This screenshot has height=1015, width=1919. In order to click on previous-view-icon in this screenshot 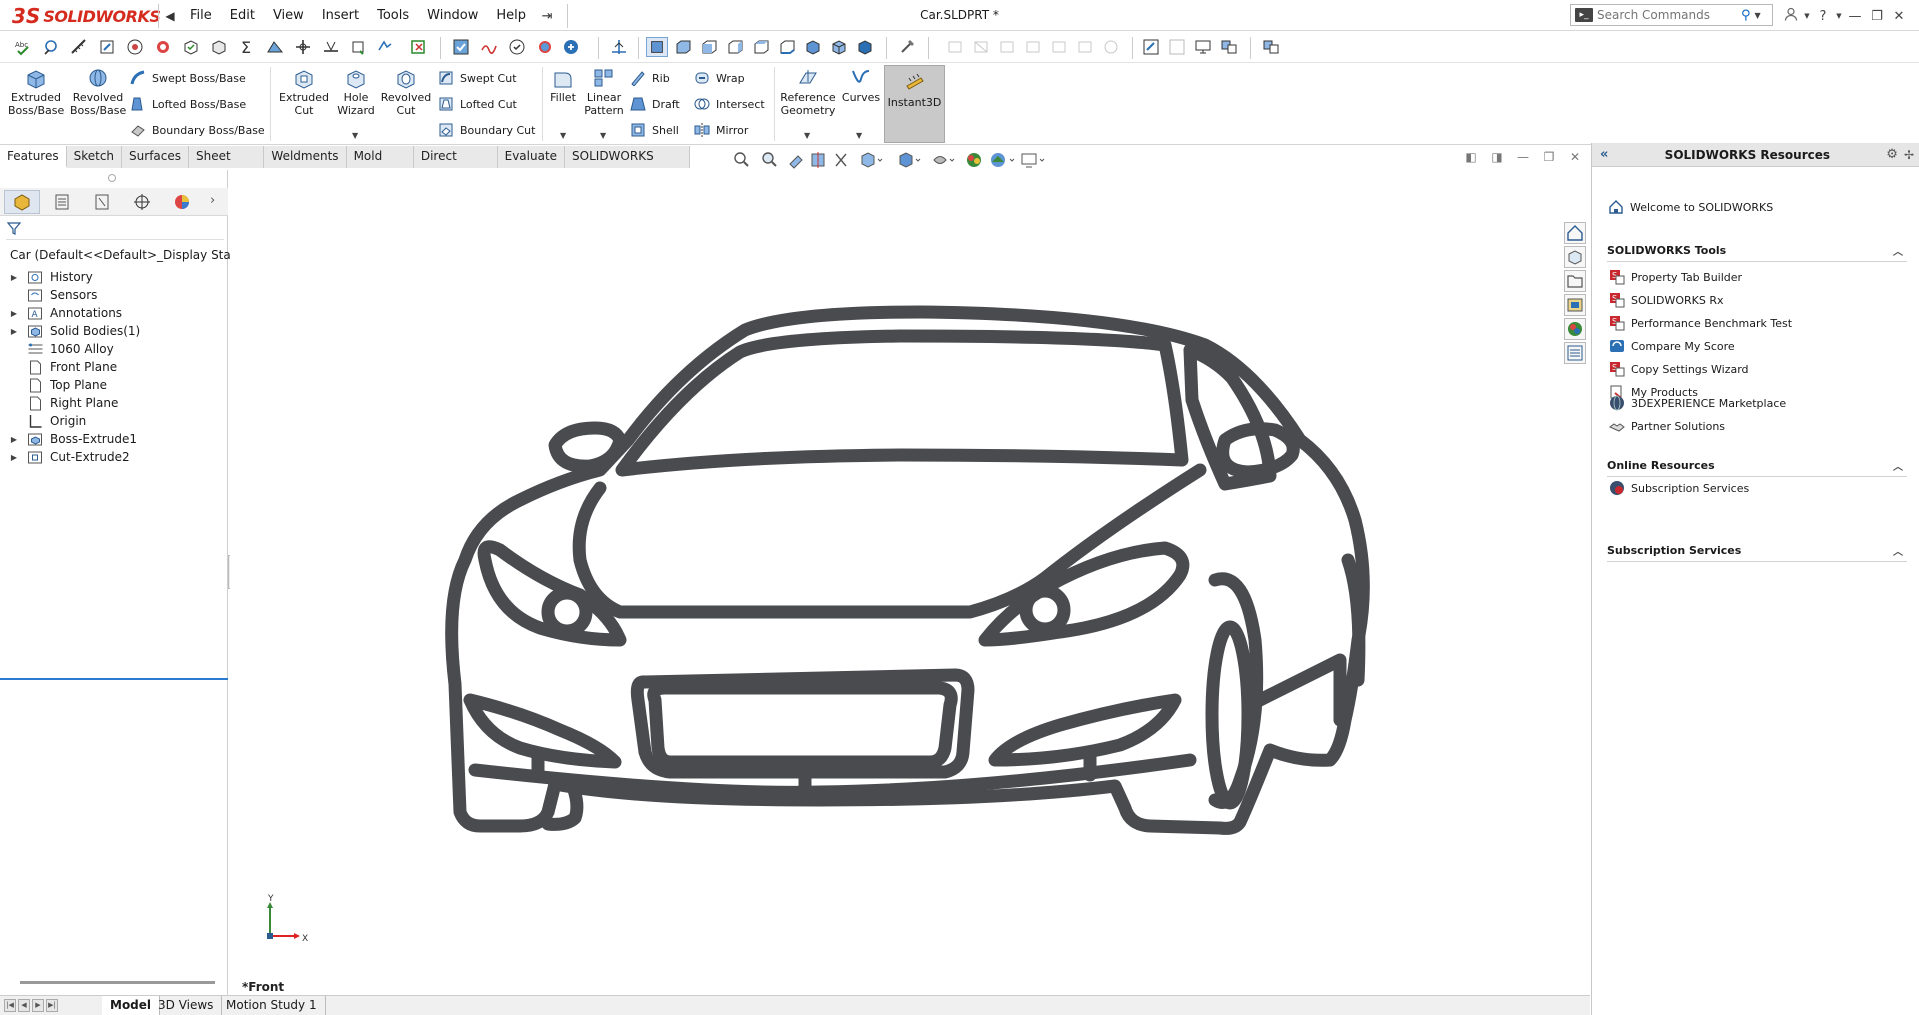, I will do `click(796, 162)`.